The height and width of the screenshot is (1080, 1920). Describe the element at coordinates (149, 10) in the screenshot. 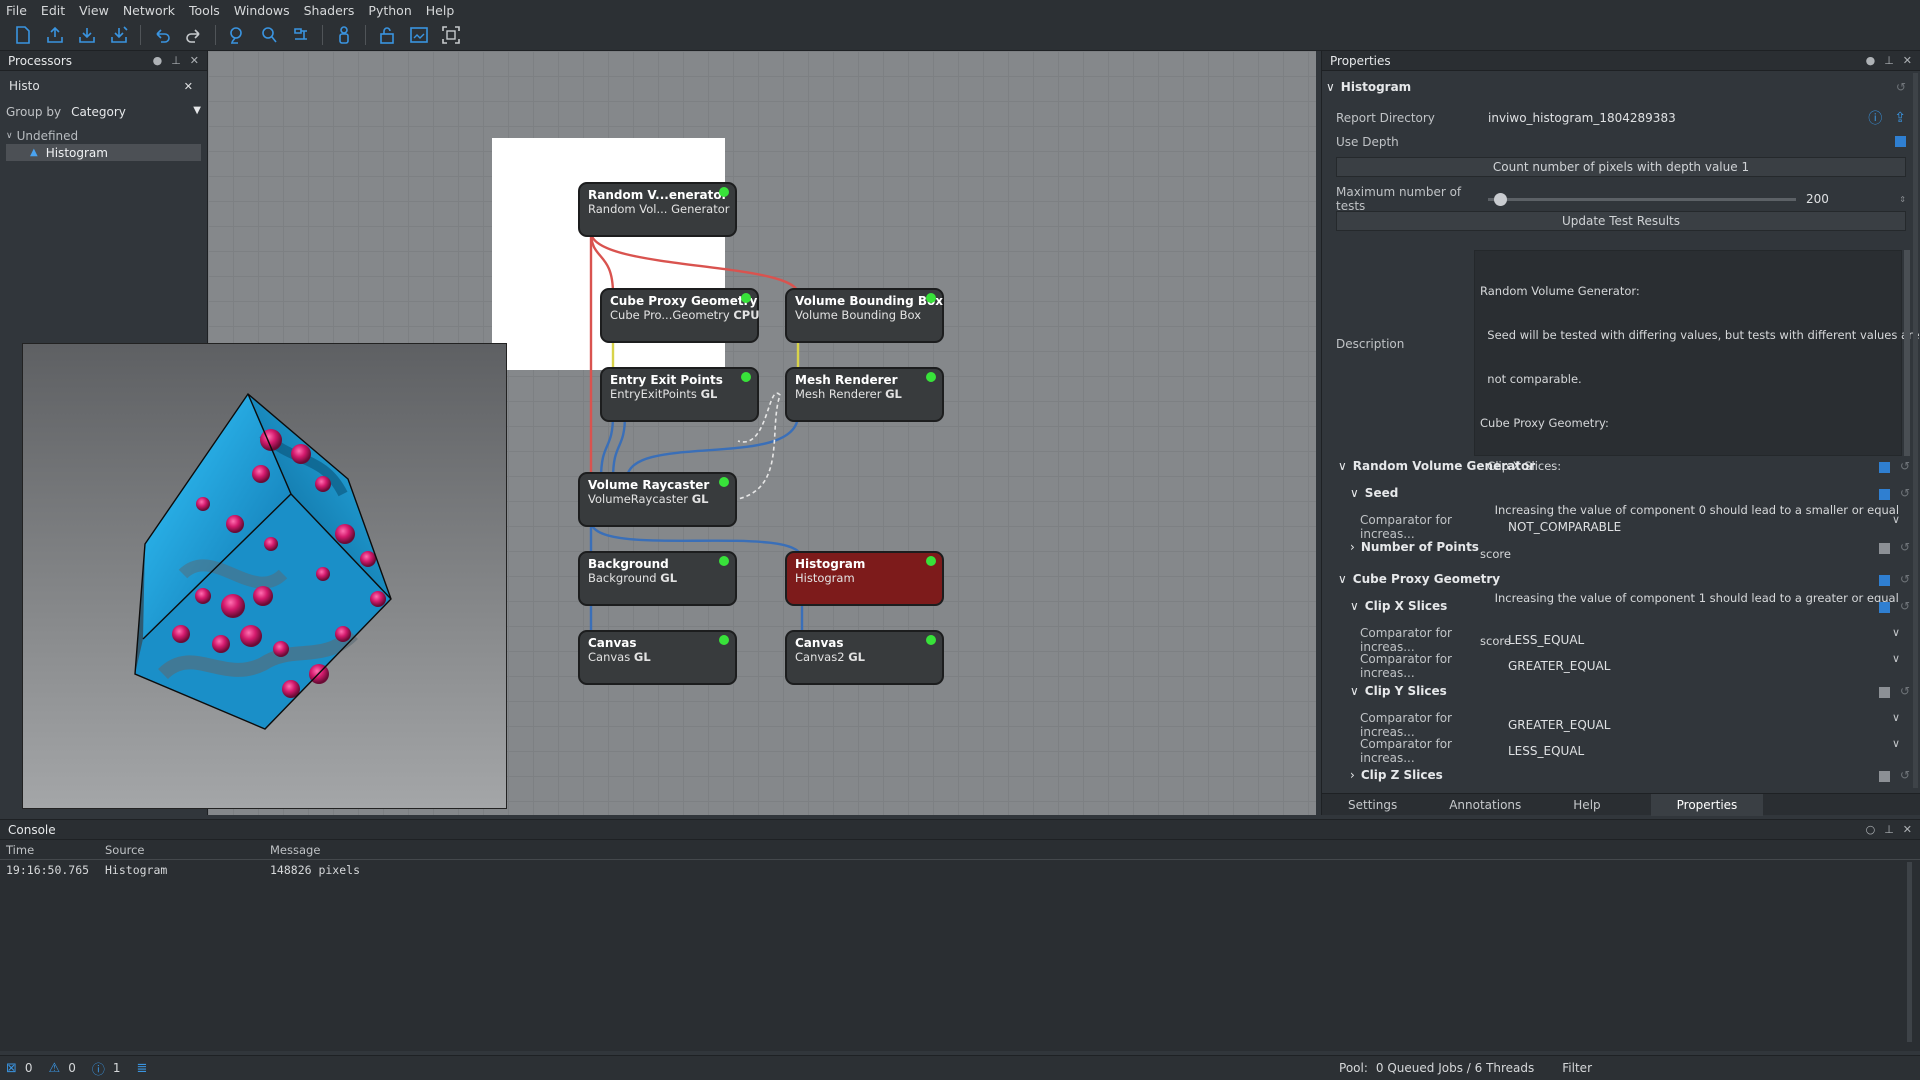

I see `menu-network: Network` at that location.